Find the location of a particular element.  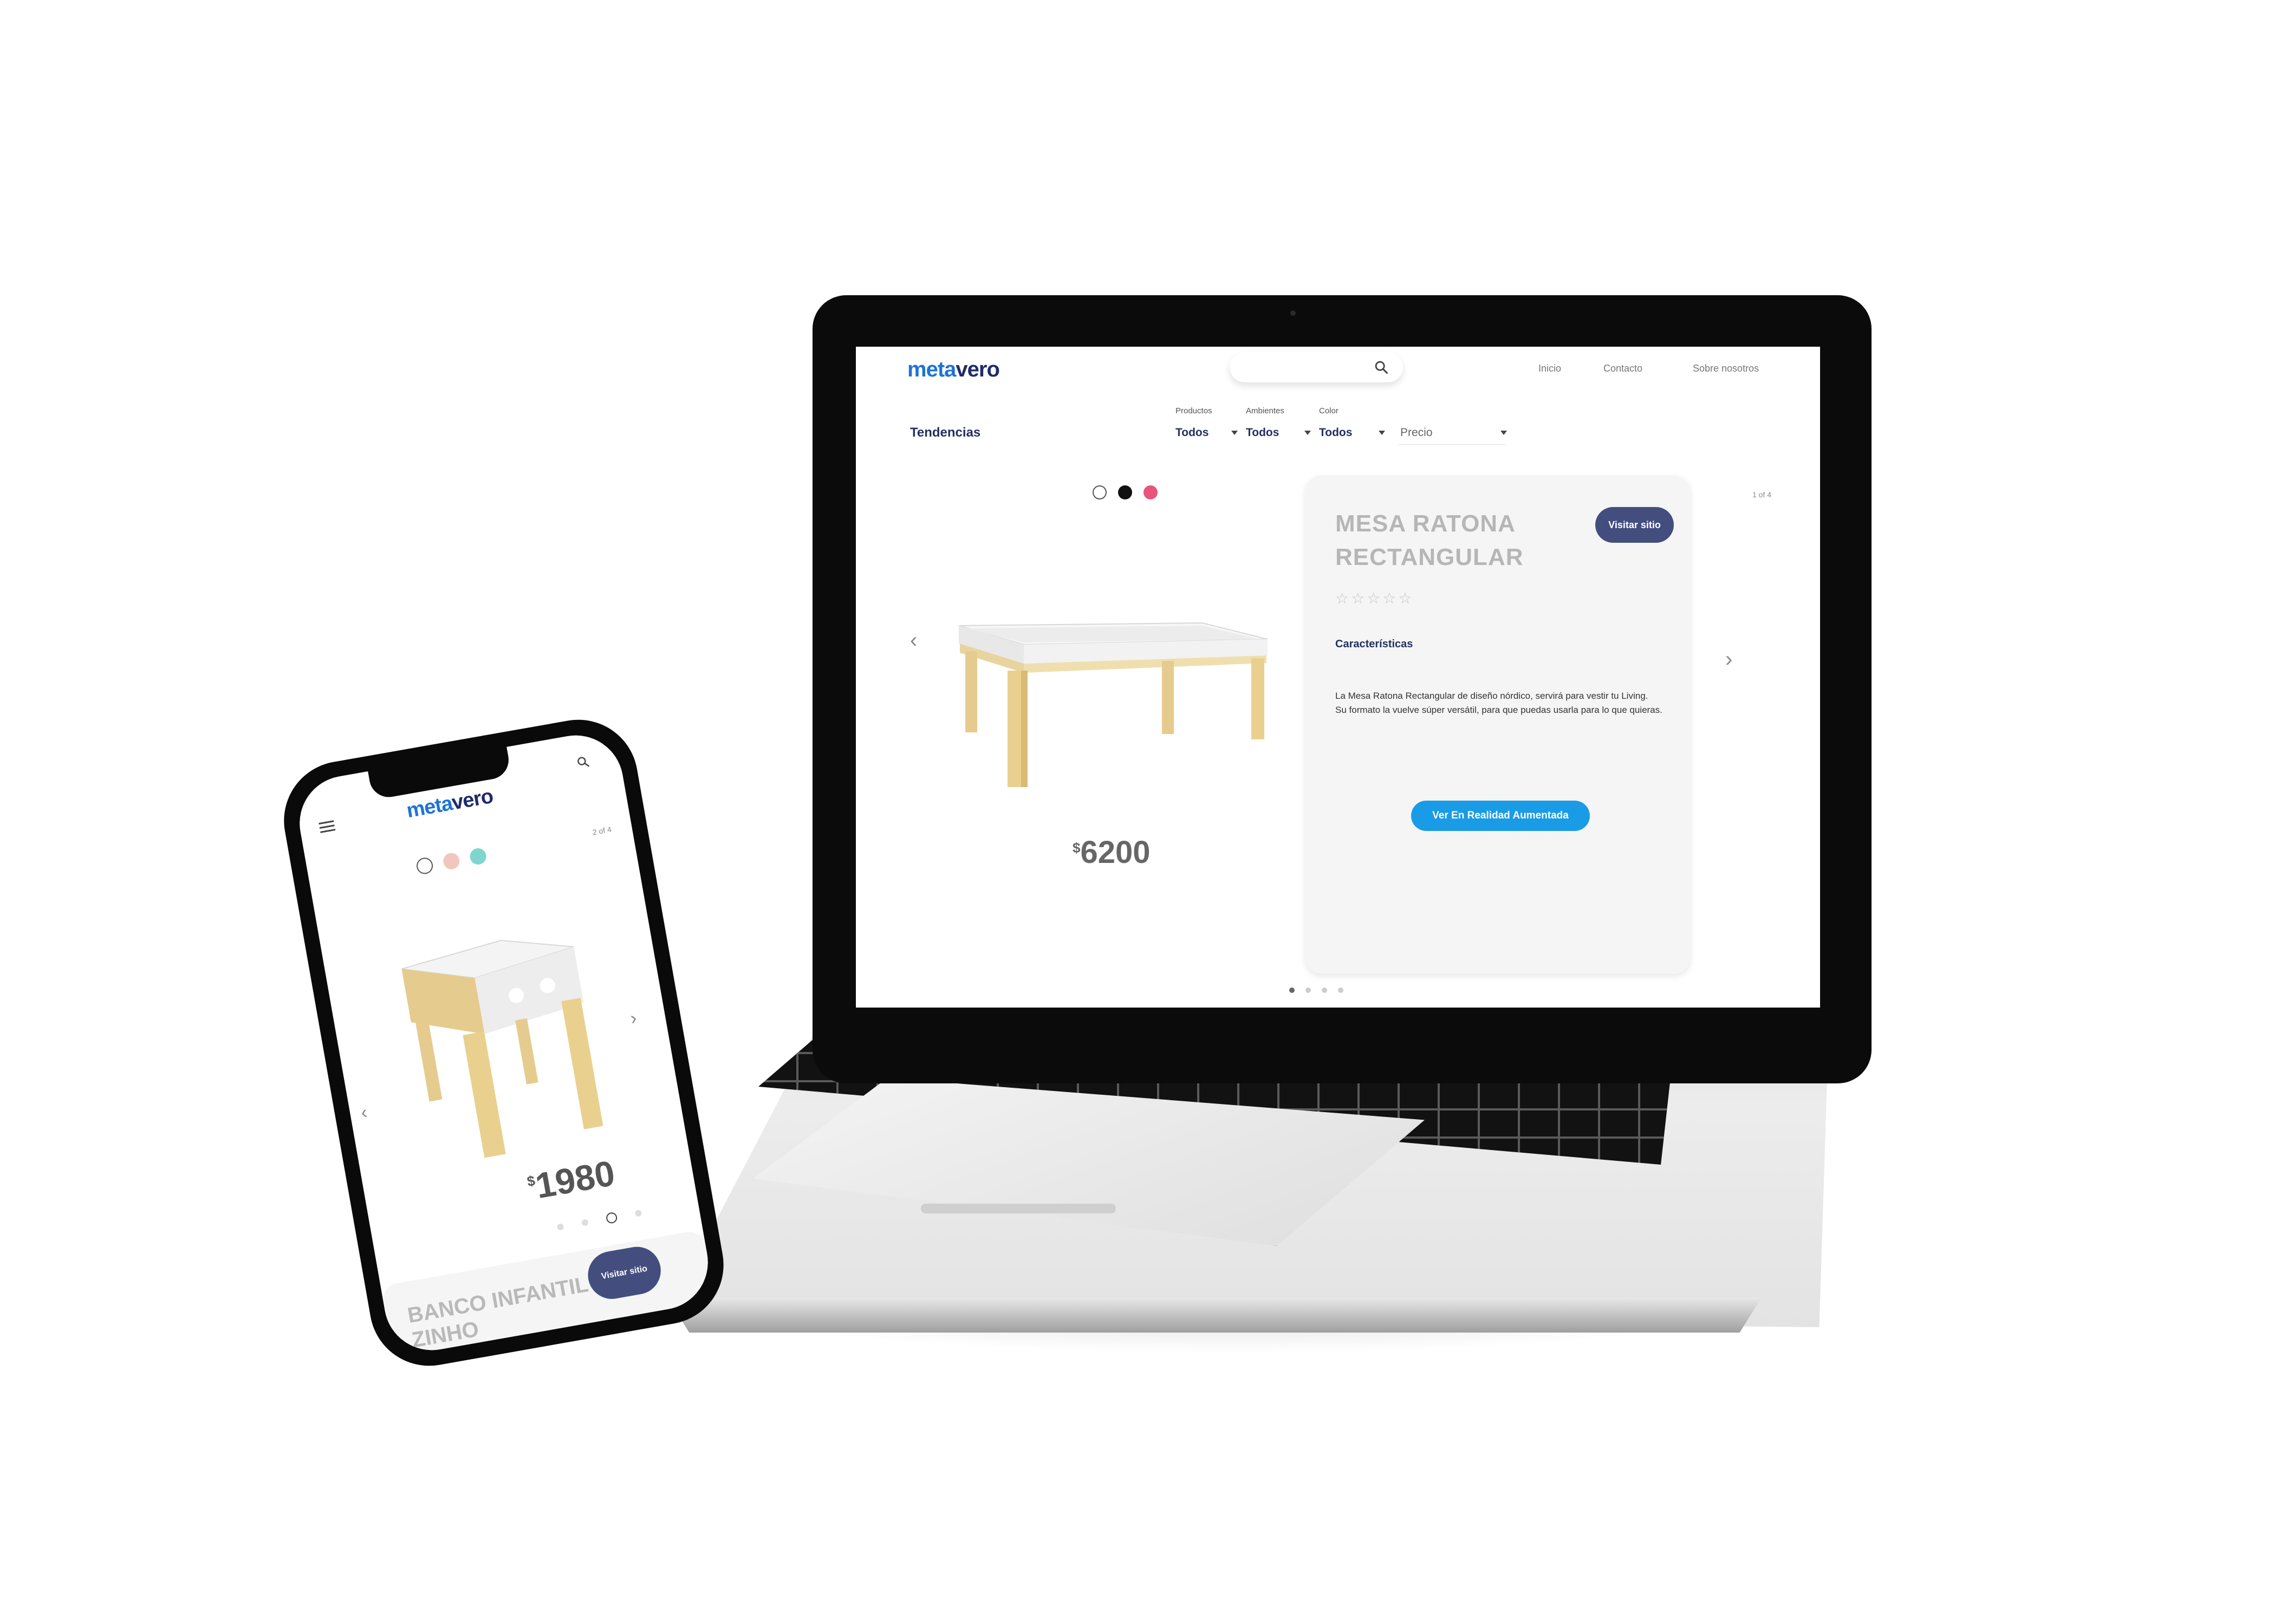

menu-icon is located at coordinates (327, 827).